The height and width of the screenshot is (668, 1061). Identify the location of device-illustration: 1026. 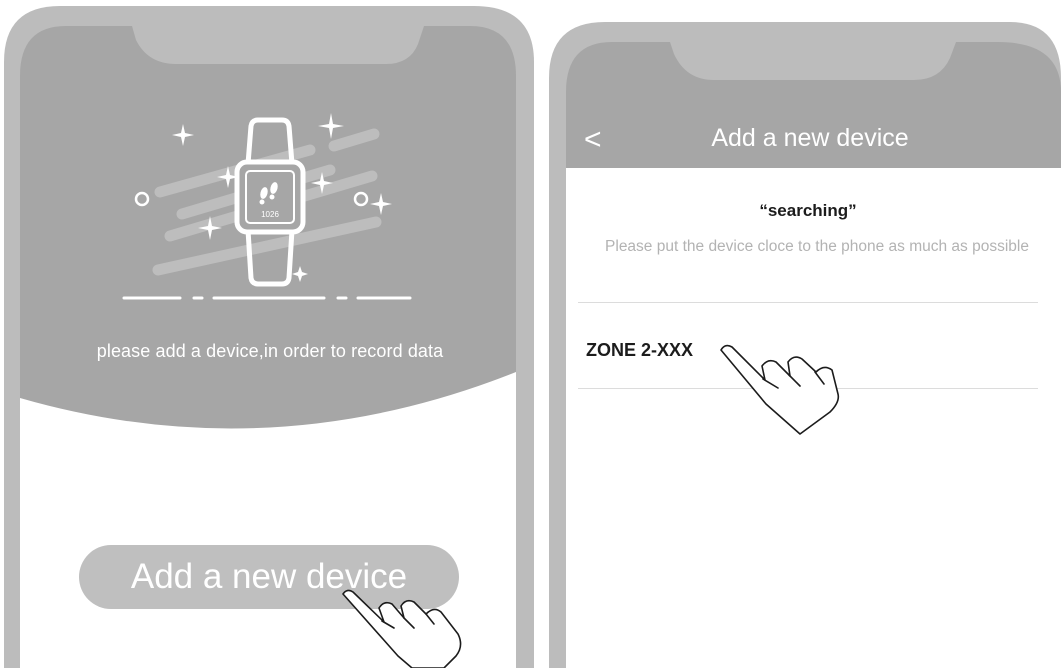
(267, 206).